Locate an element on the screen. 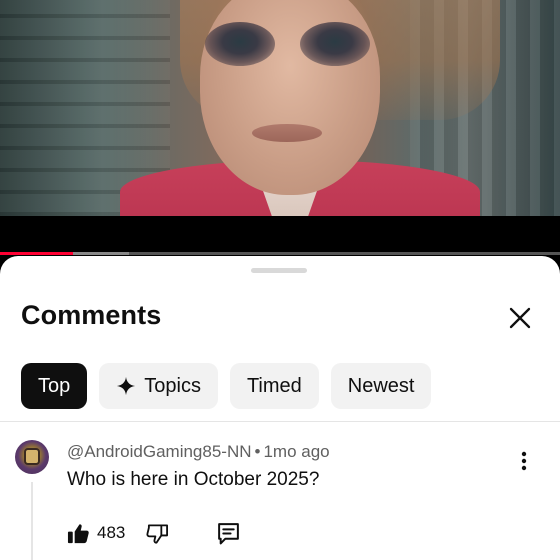 The image size is (560, 560). comment-time: 1mo ago is located at coordinates (296, 451).